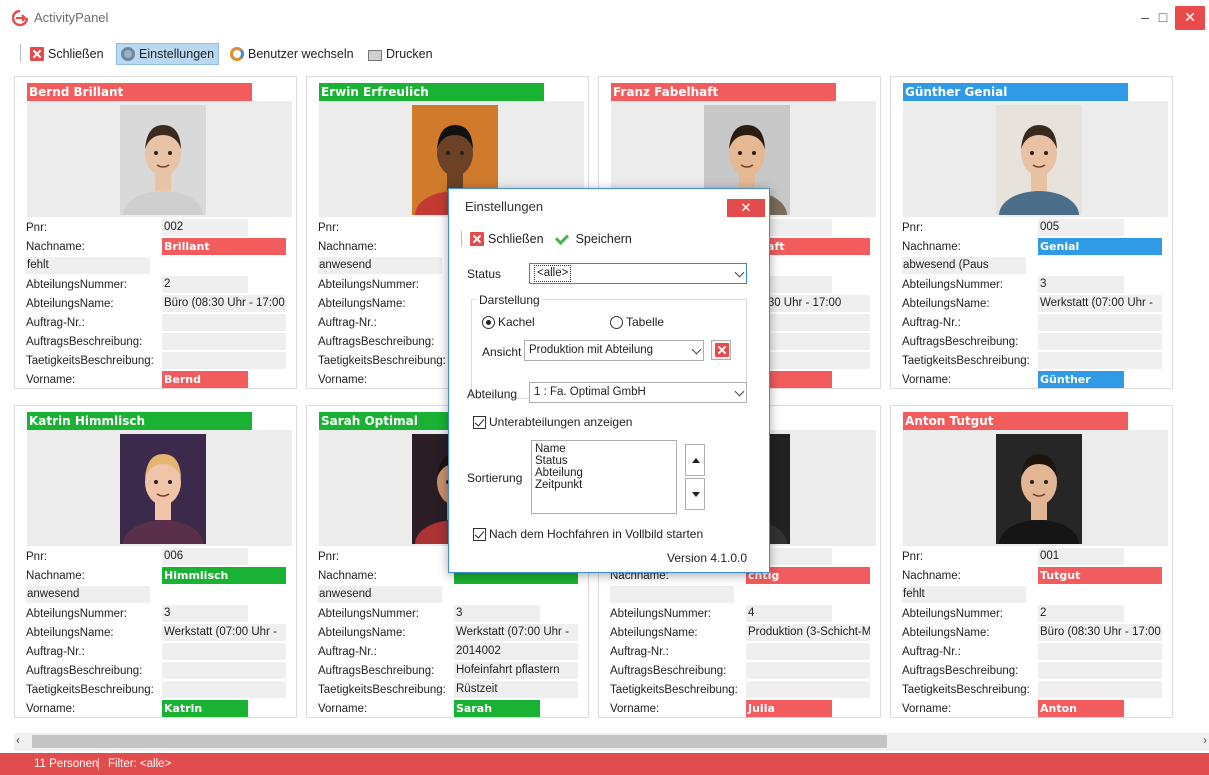  I want to click on darstellung-label: Darstellung, so click(509, 300).